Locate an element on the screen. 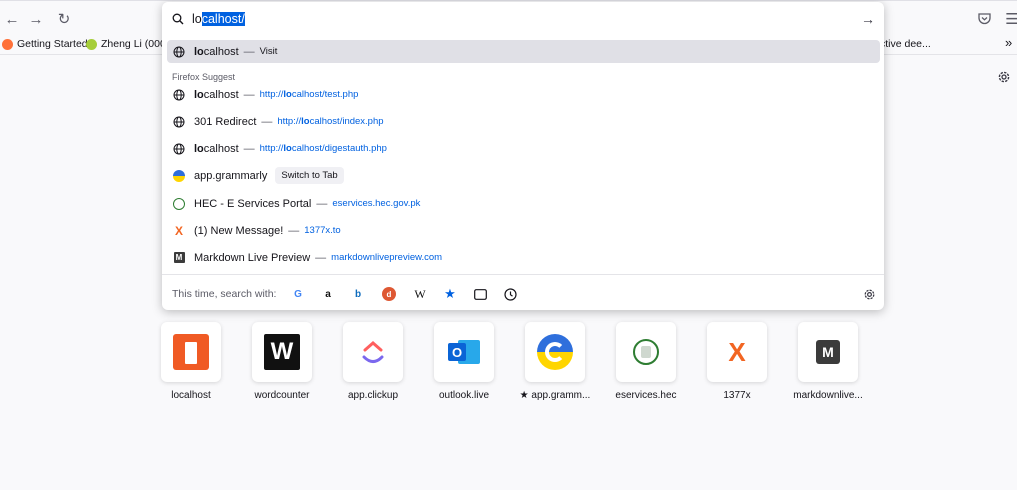 Image resolution: width=1017 pixels, height=490 pixels. go-button: → is located at coordinates (868, 19).